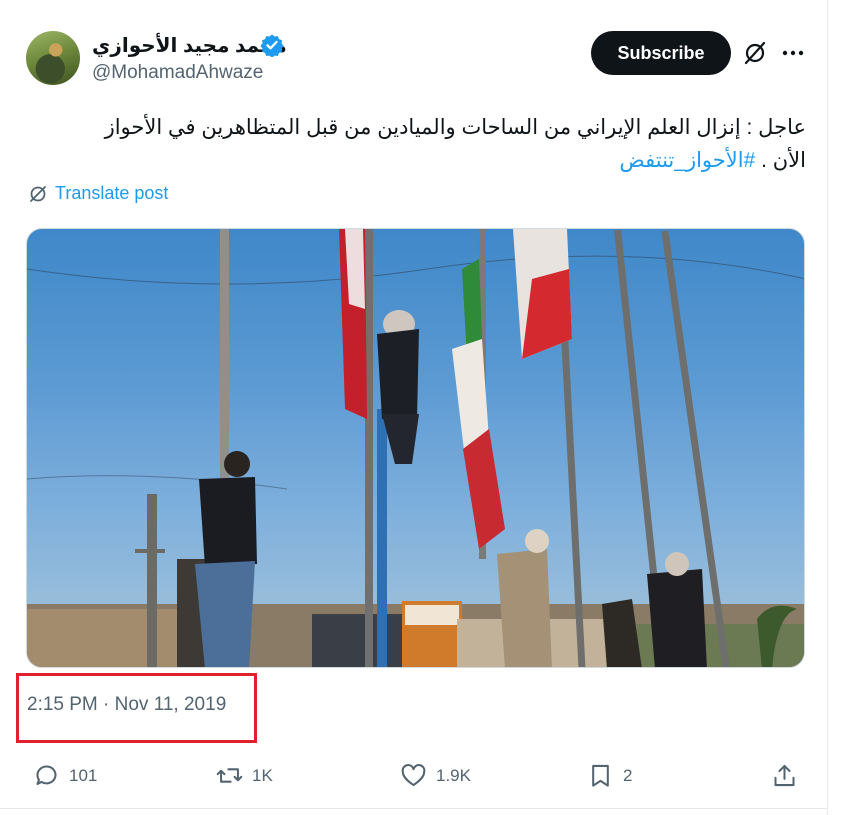 Image resolution: width=845 pixels, height=815 pixels. What do you see at coordinates (827, 407) in the screenshot?
I see `column-border` at bounding box center [827, 407].